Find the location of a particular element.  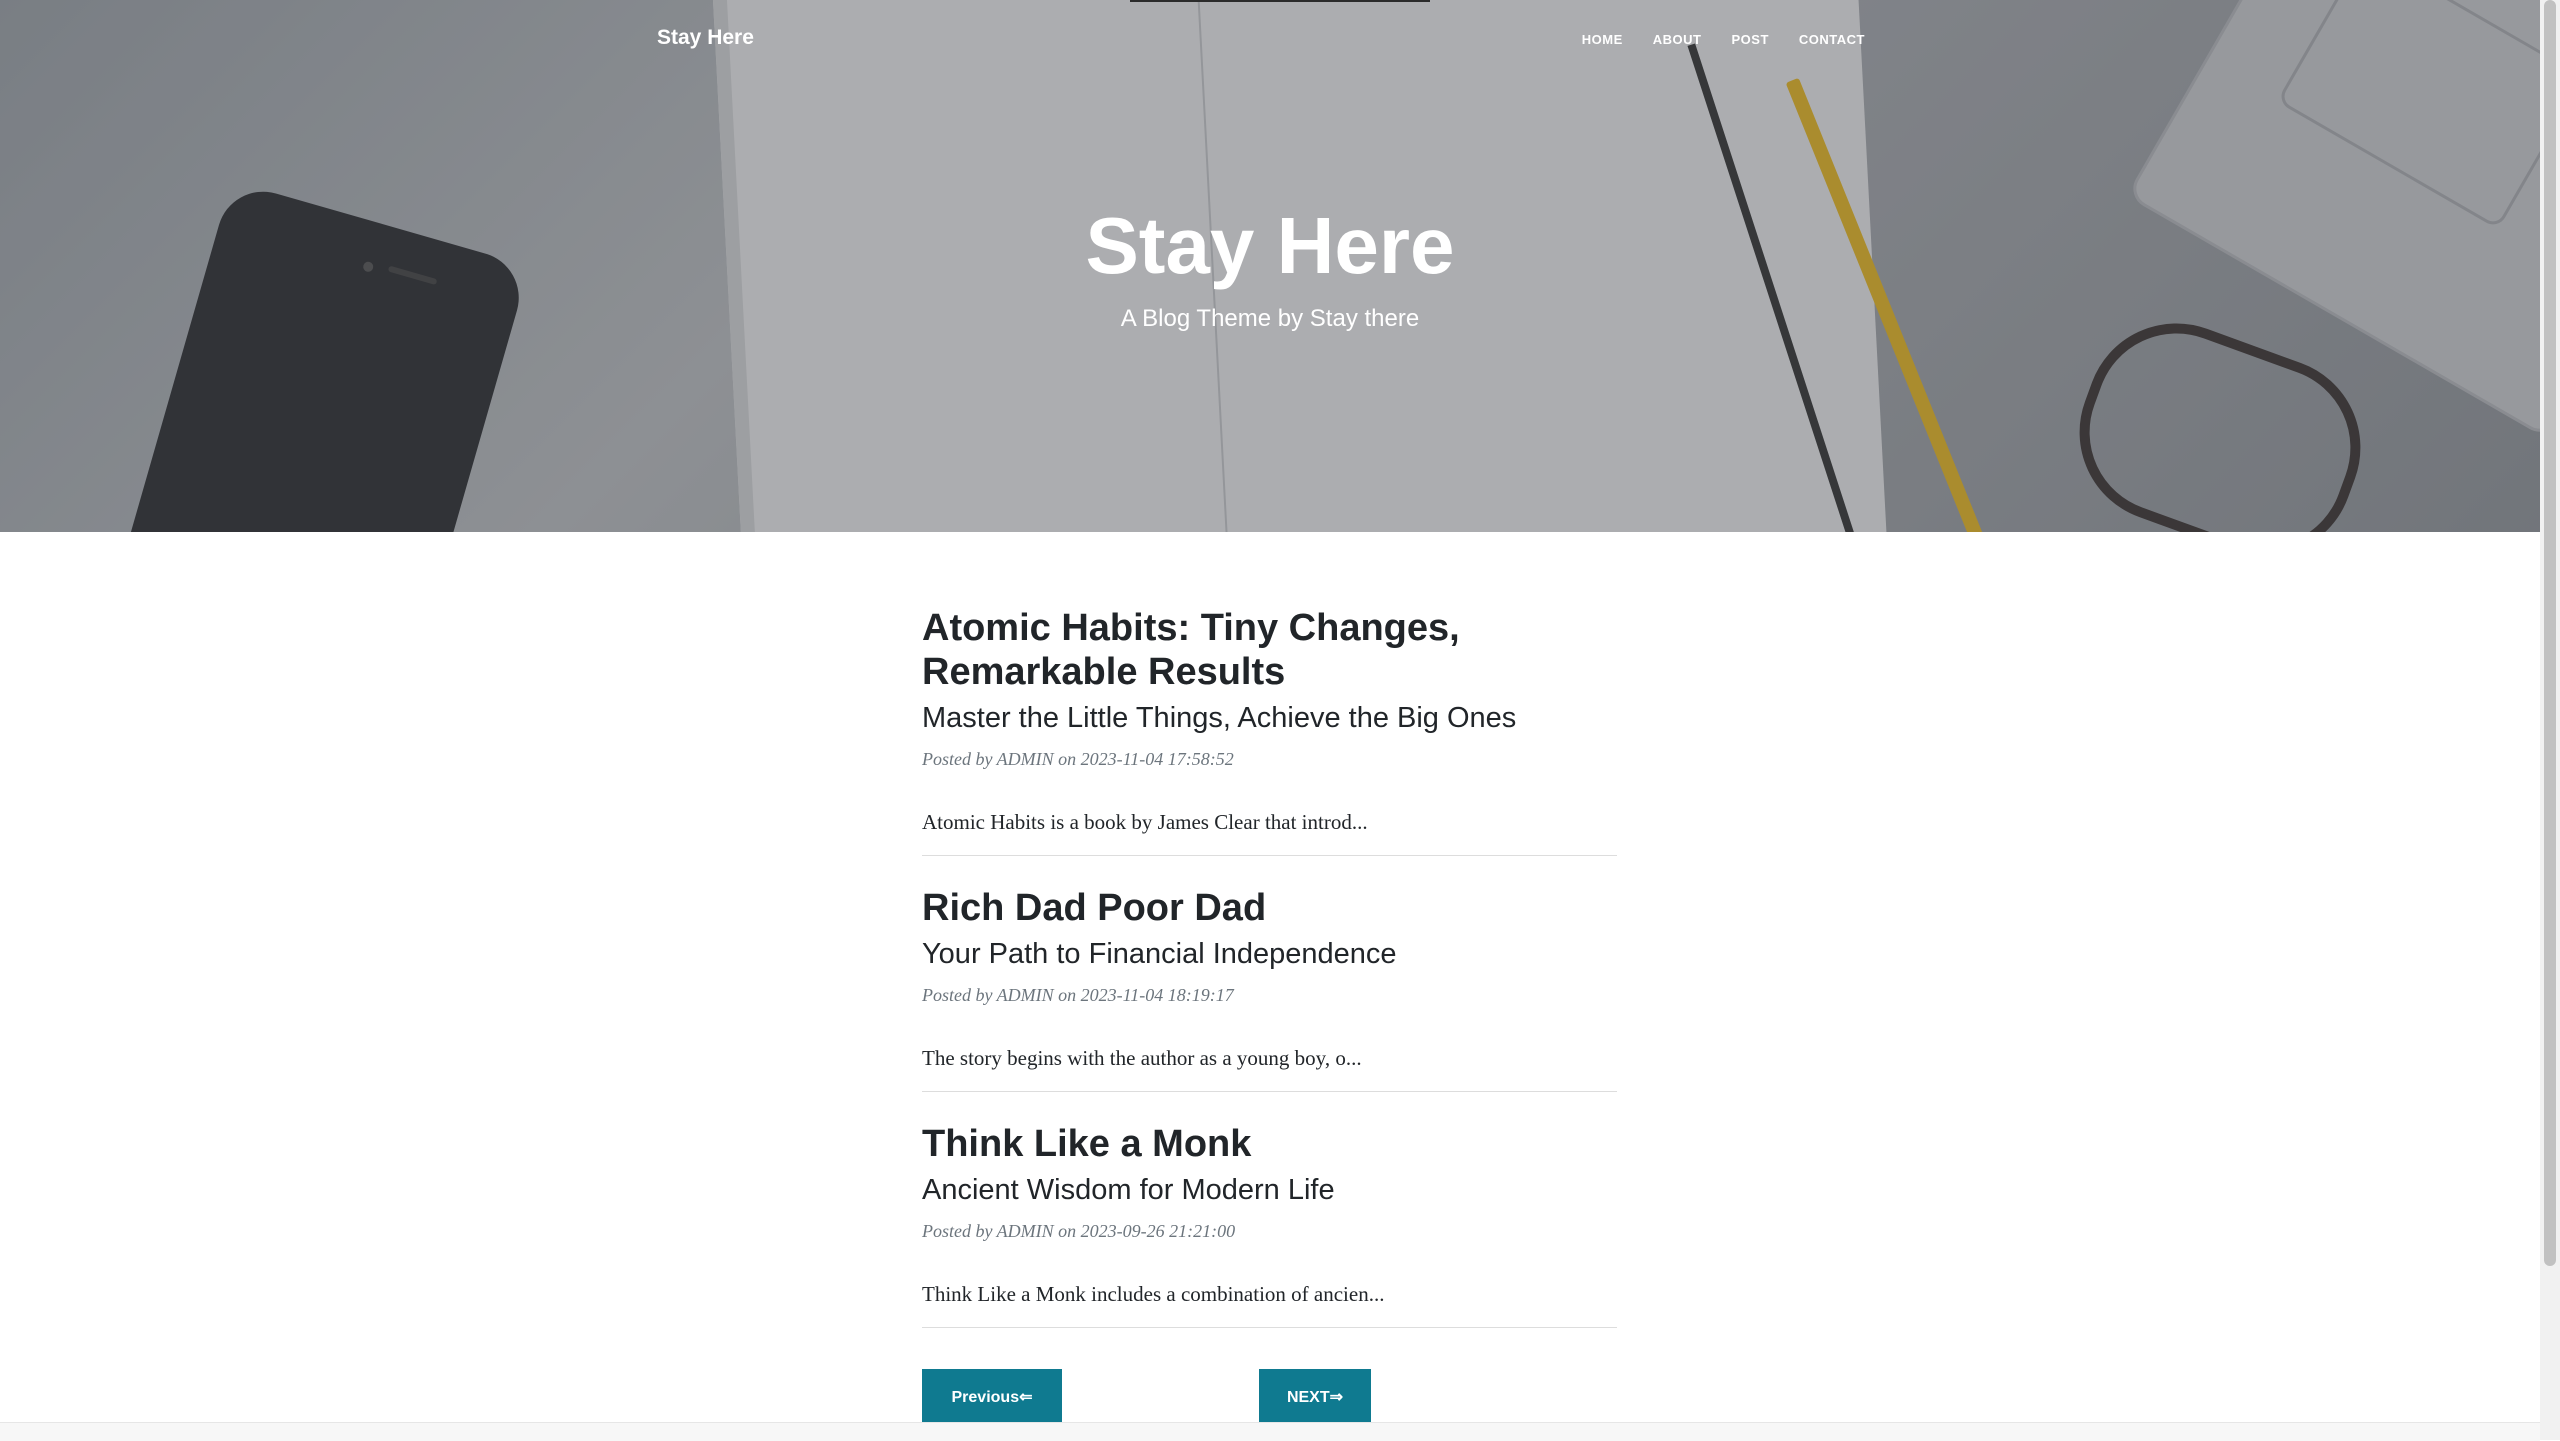

bottom-edge-bar is located at coordinates (1270, 1431).